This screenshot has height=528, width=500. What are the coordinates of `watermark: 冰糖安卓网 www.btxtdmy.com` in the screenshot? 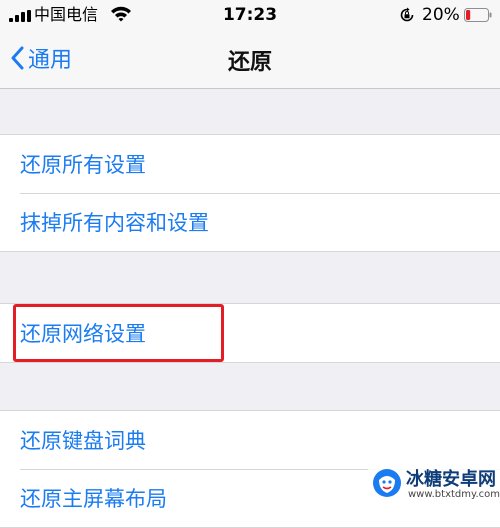 It's located at (434, 483).